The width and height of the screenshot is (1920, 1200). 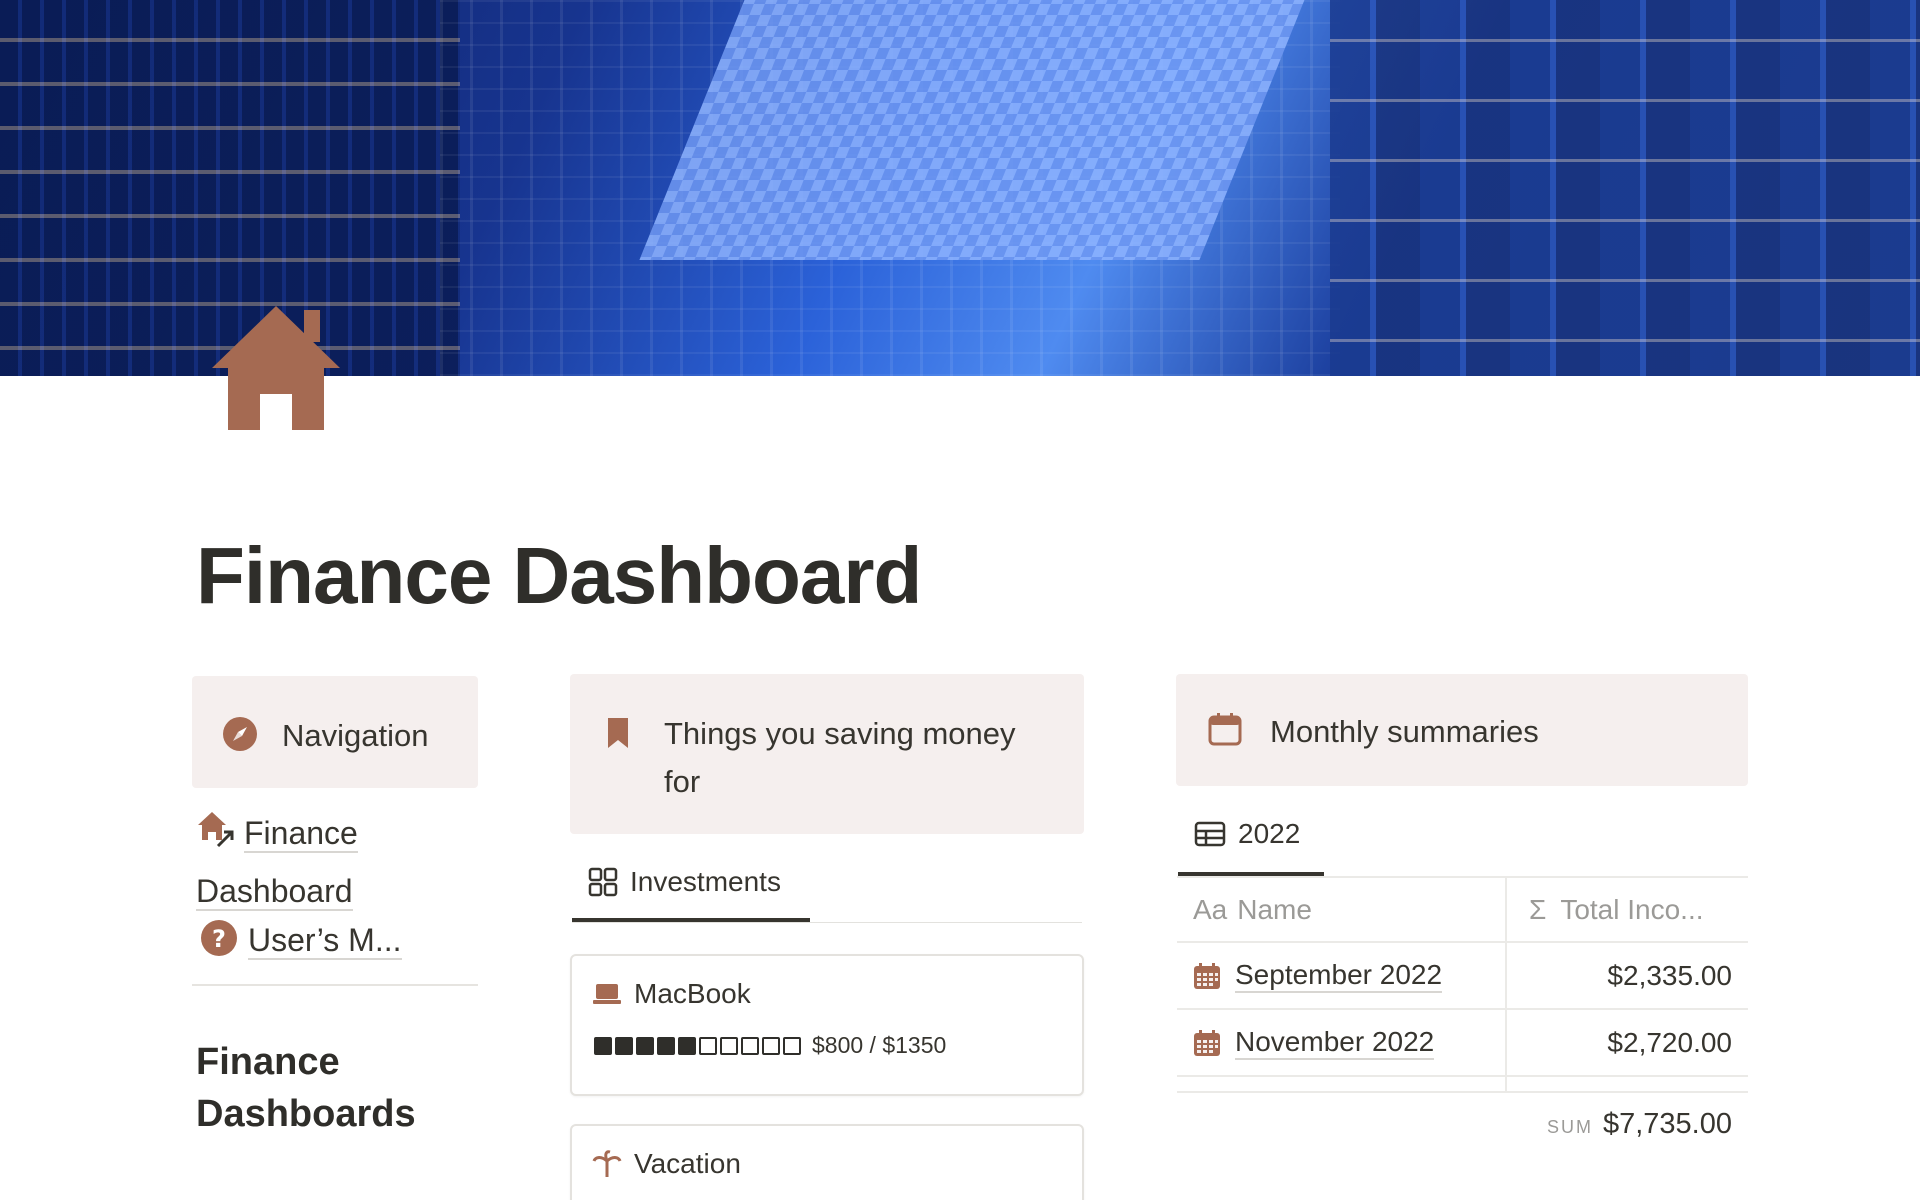 I want to click on row-name: November 2022, so click(x=1335, y=1043).